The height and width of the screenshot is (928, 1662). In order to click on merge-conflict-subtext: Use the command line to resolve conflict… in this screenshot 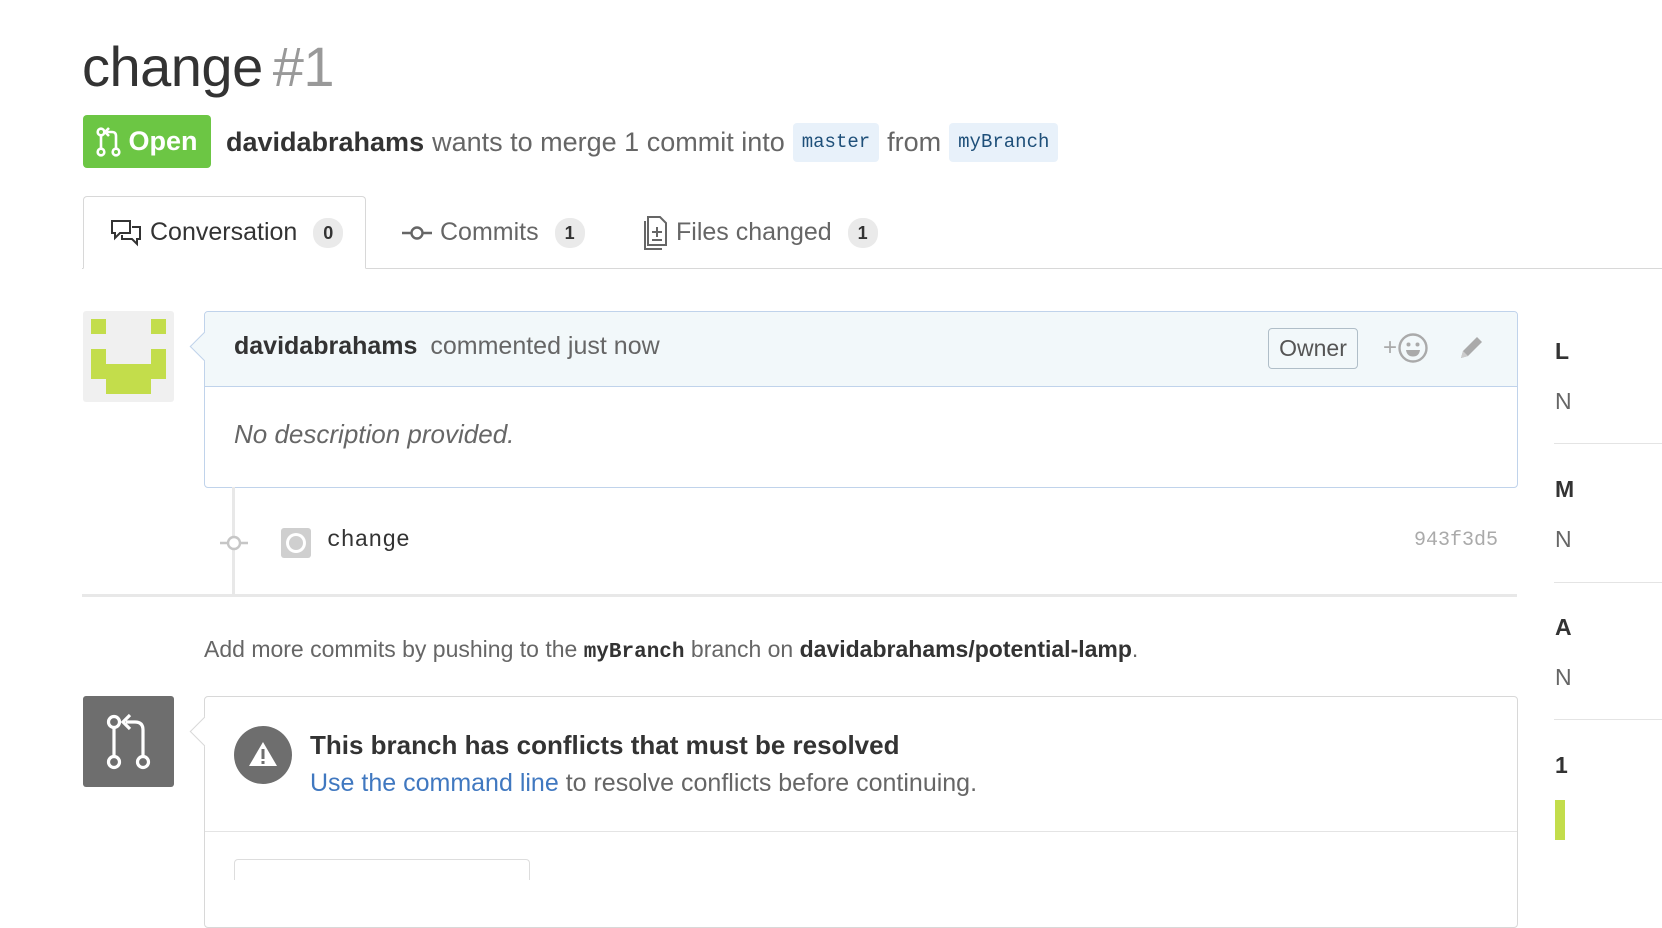, I will do `click(643, 783)`.